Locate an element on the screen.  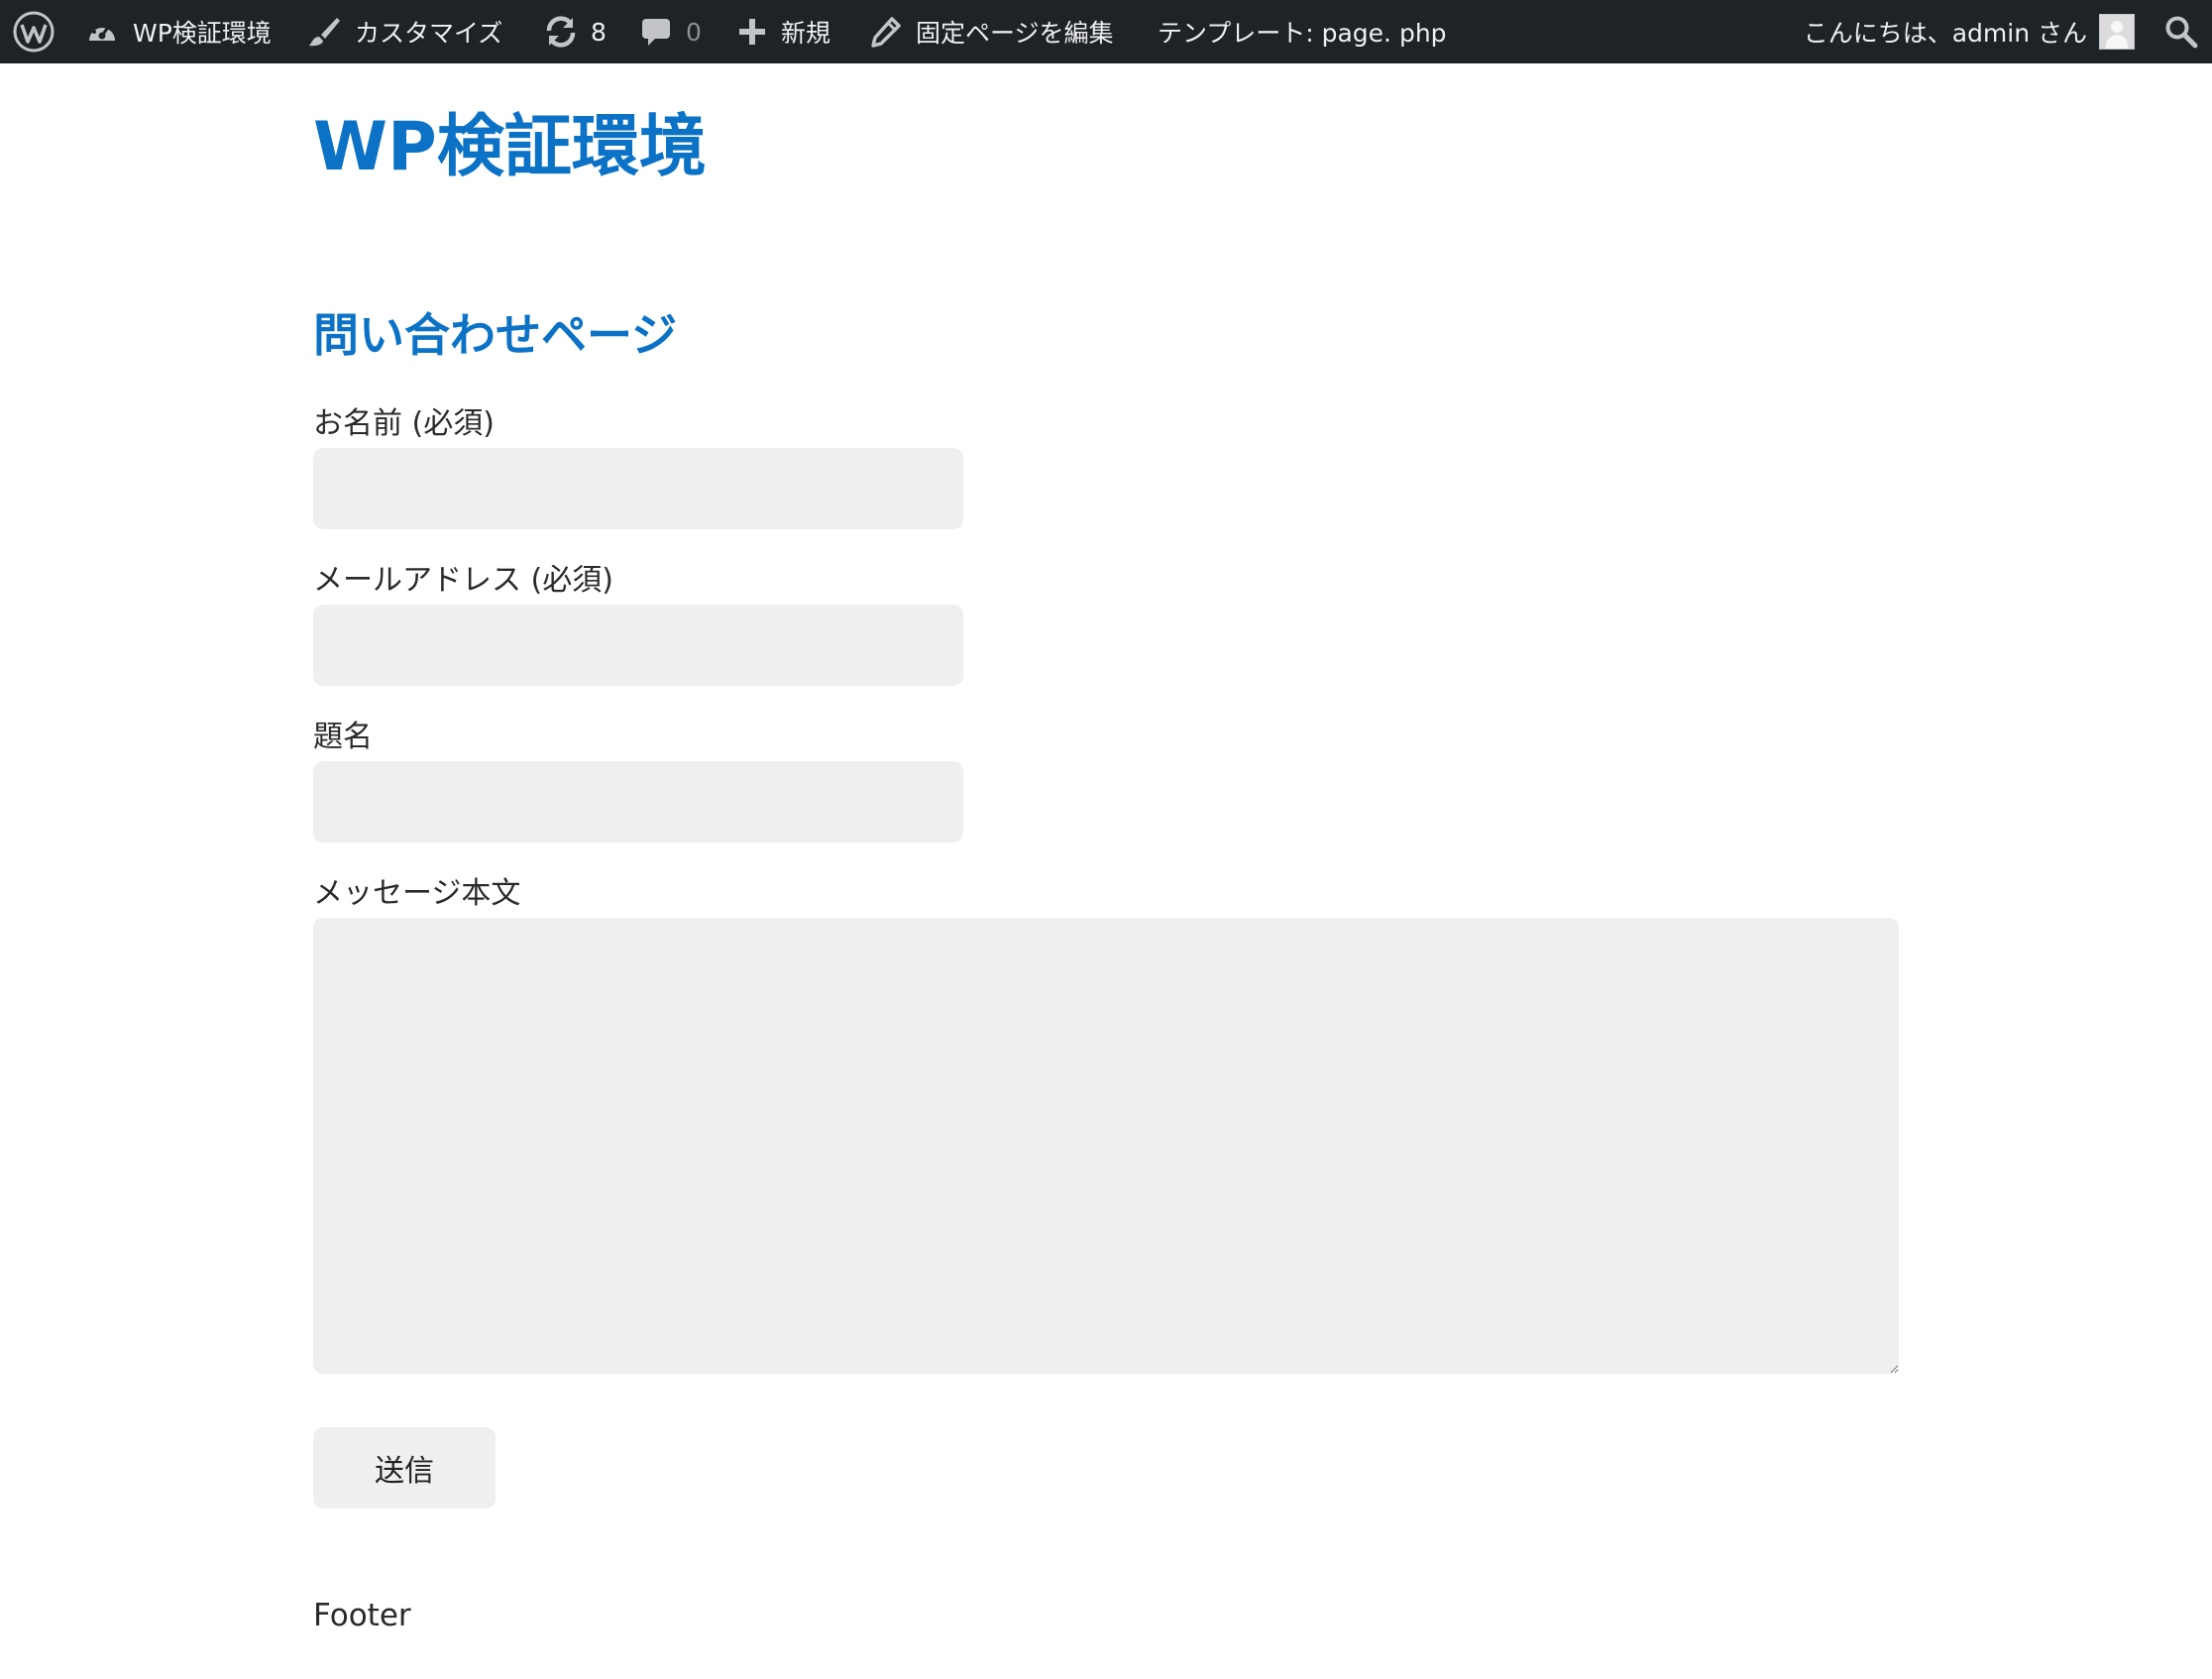
plus-icon is located at coordinates (752, 32).